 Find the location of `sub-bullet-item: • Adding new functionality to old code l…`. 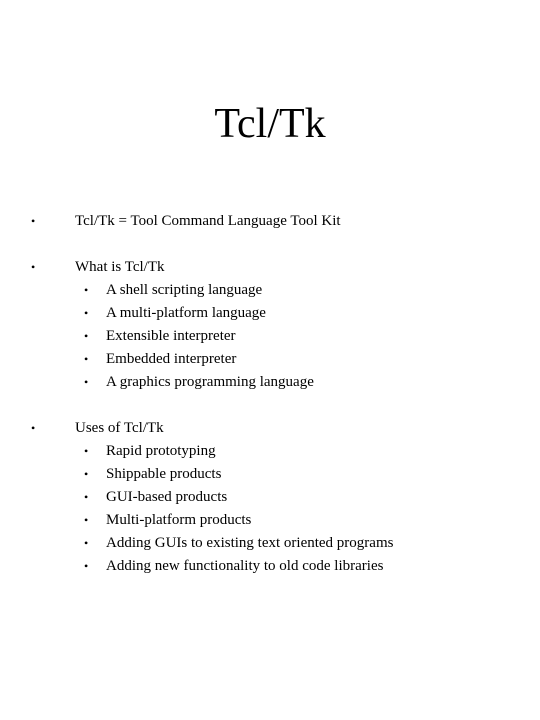

sub-bullet-item: • Adding new functionality to old code l… is located at coordinates (270, 566).